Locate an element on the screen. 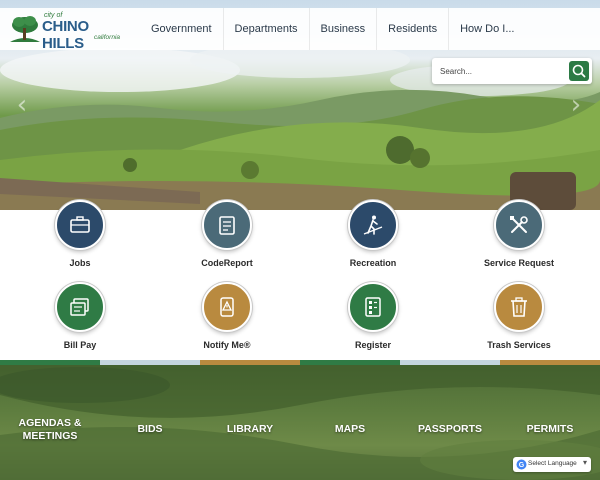  register-form-icon is located at coordinates (373, 307).